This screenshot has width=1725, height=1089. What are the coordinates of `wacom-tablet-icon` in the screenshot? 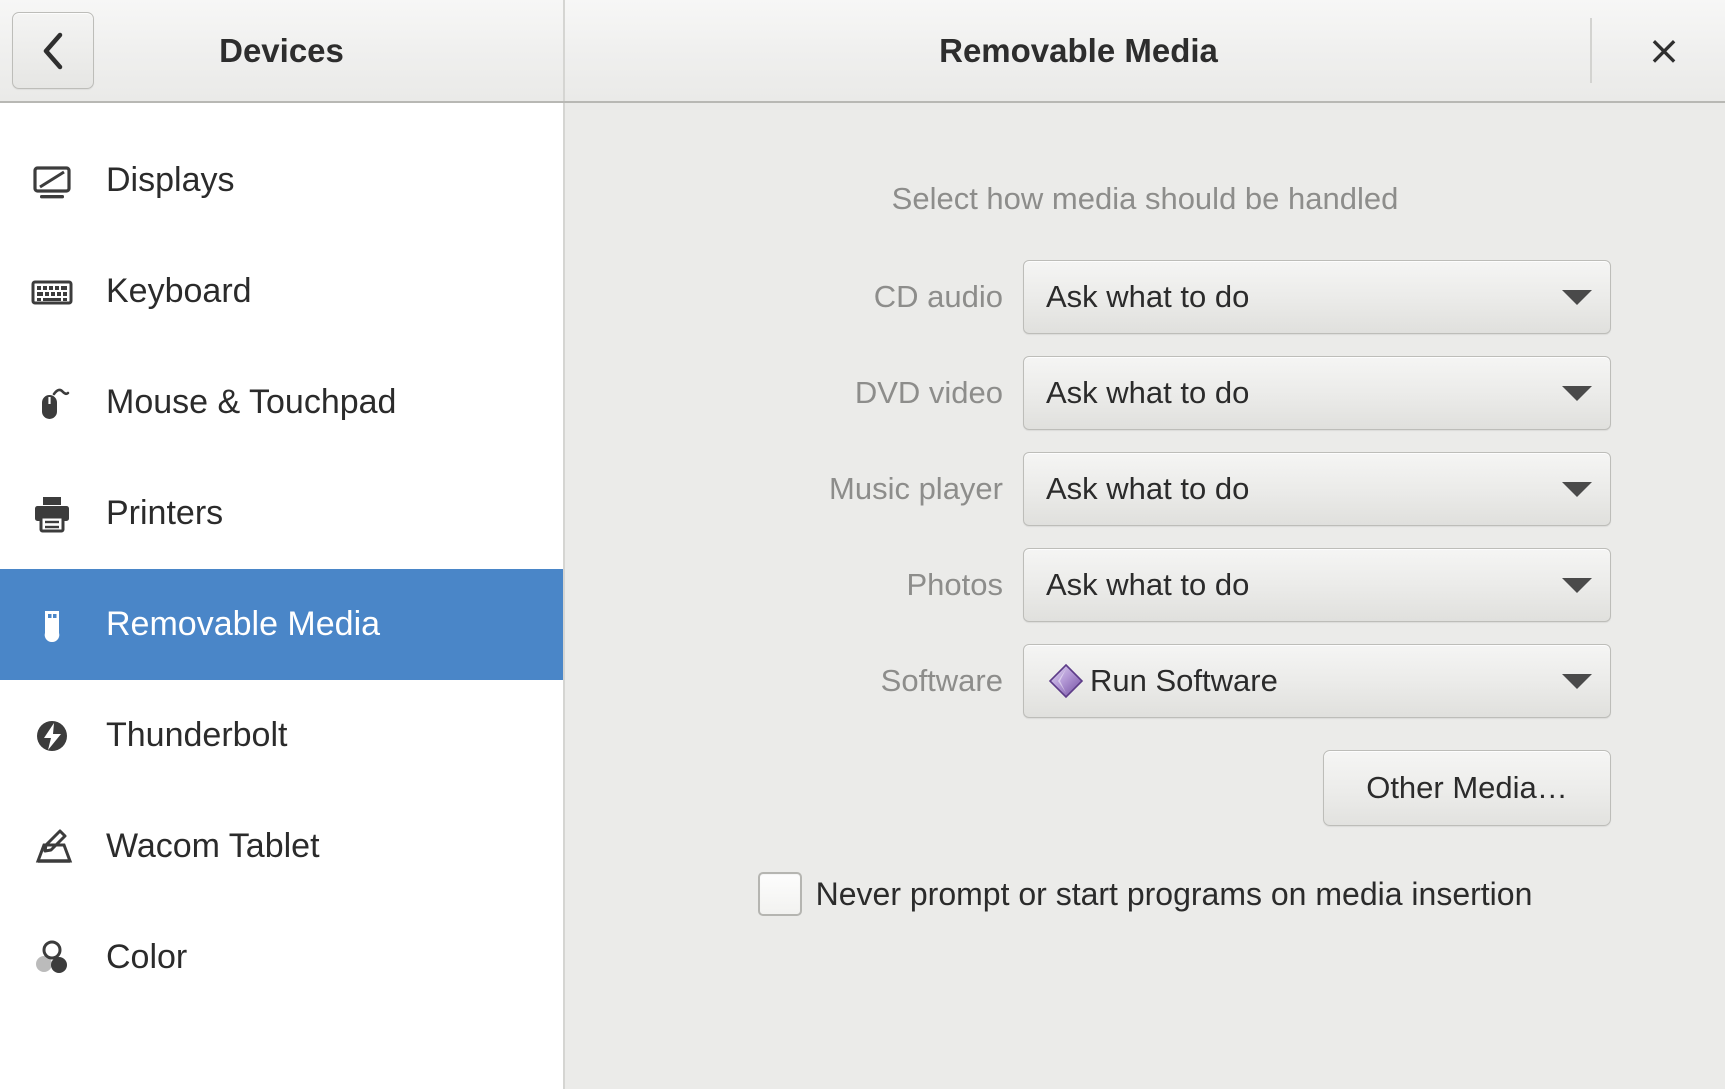 It's located at (52, 847).